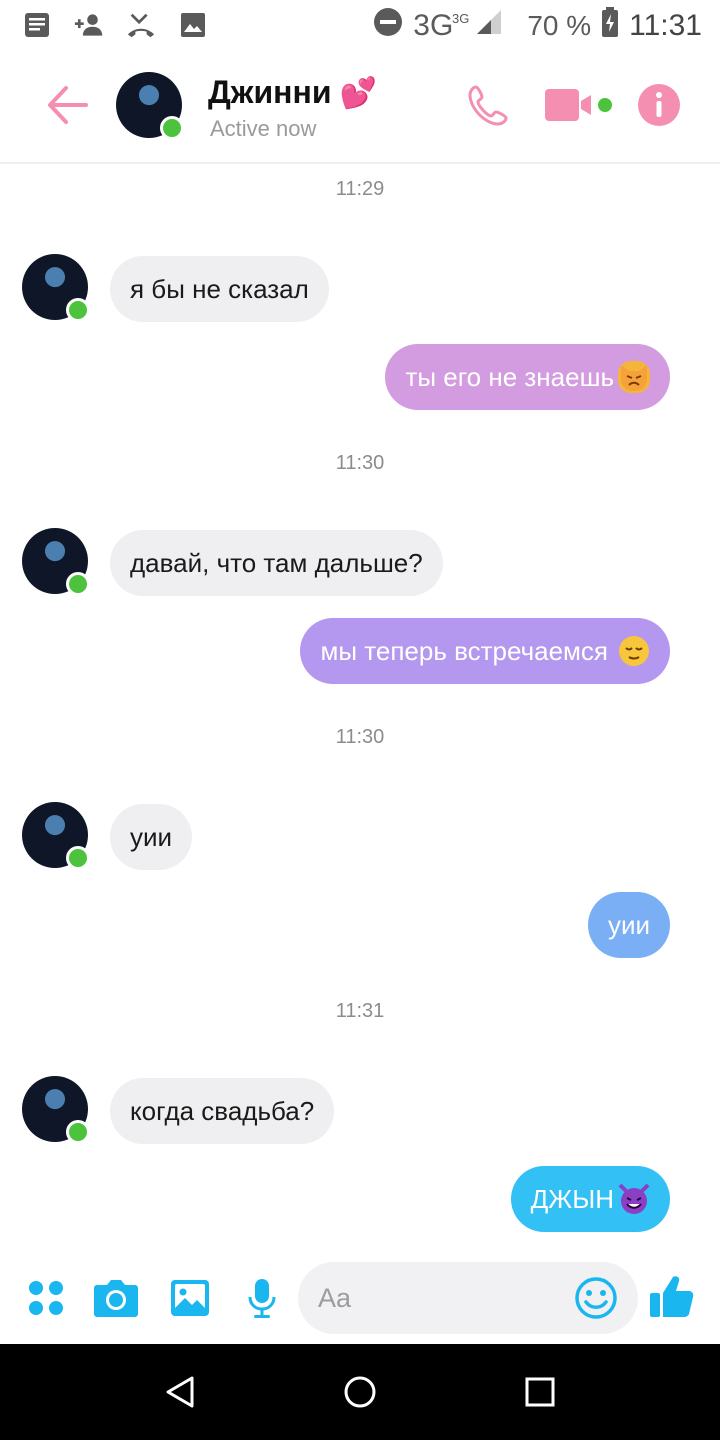  Describe the element at coordinates (441, 25) in the screenshot. I see `network-type: 3G 3G` at that location.